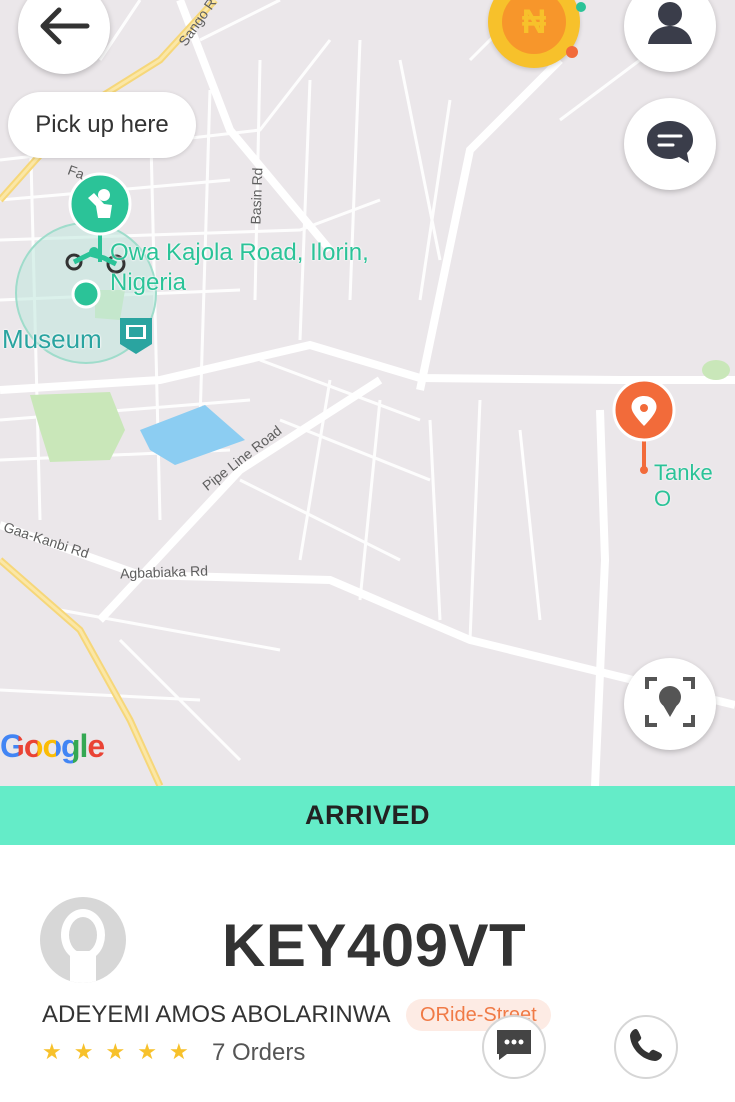 Image resolution: width=735 pixels, height=1102 pixels. What do you see at coordinates (572, 52) in the screenshot?
I see `wallet-orange-dot` at bounding box center [572, 52].